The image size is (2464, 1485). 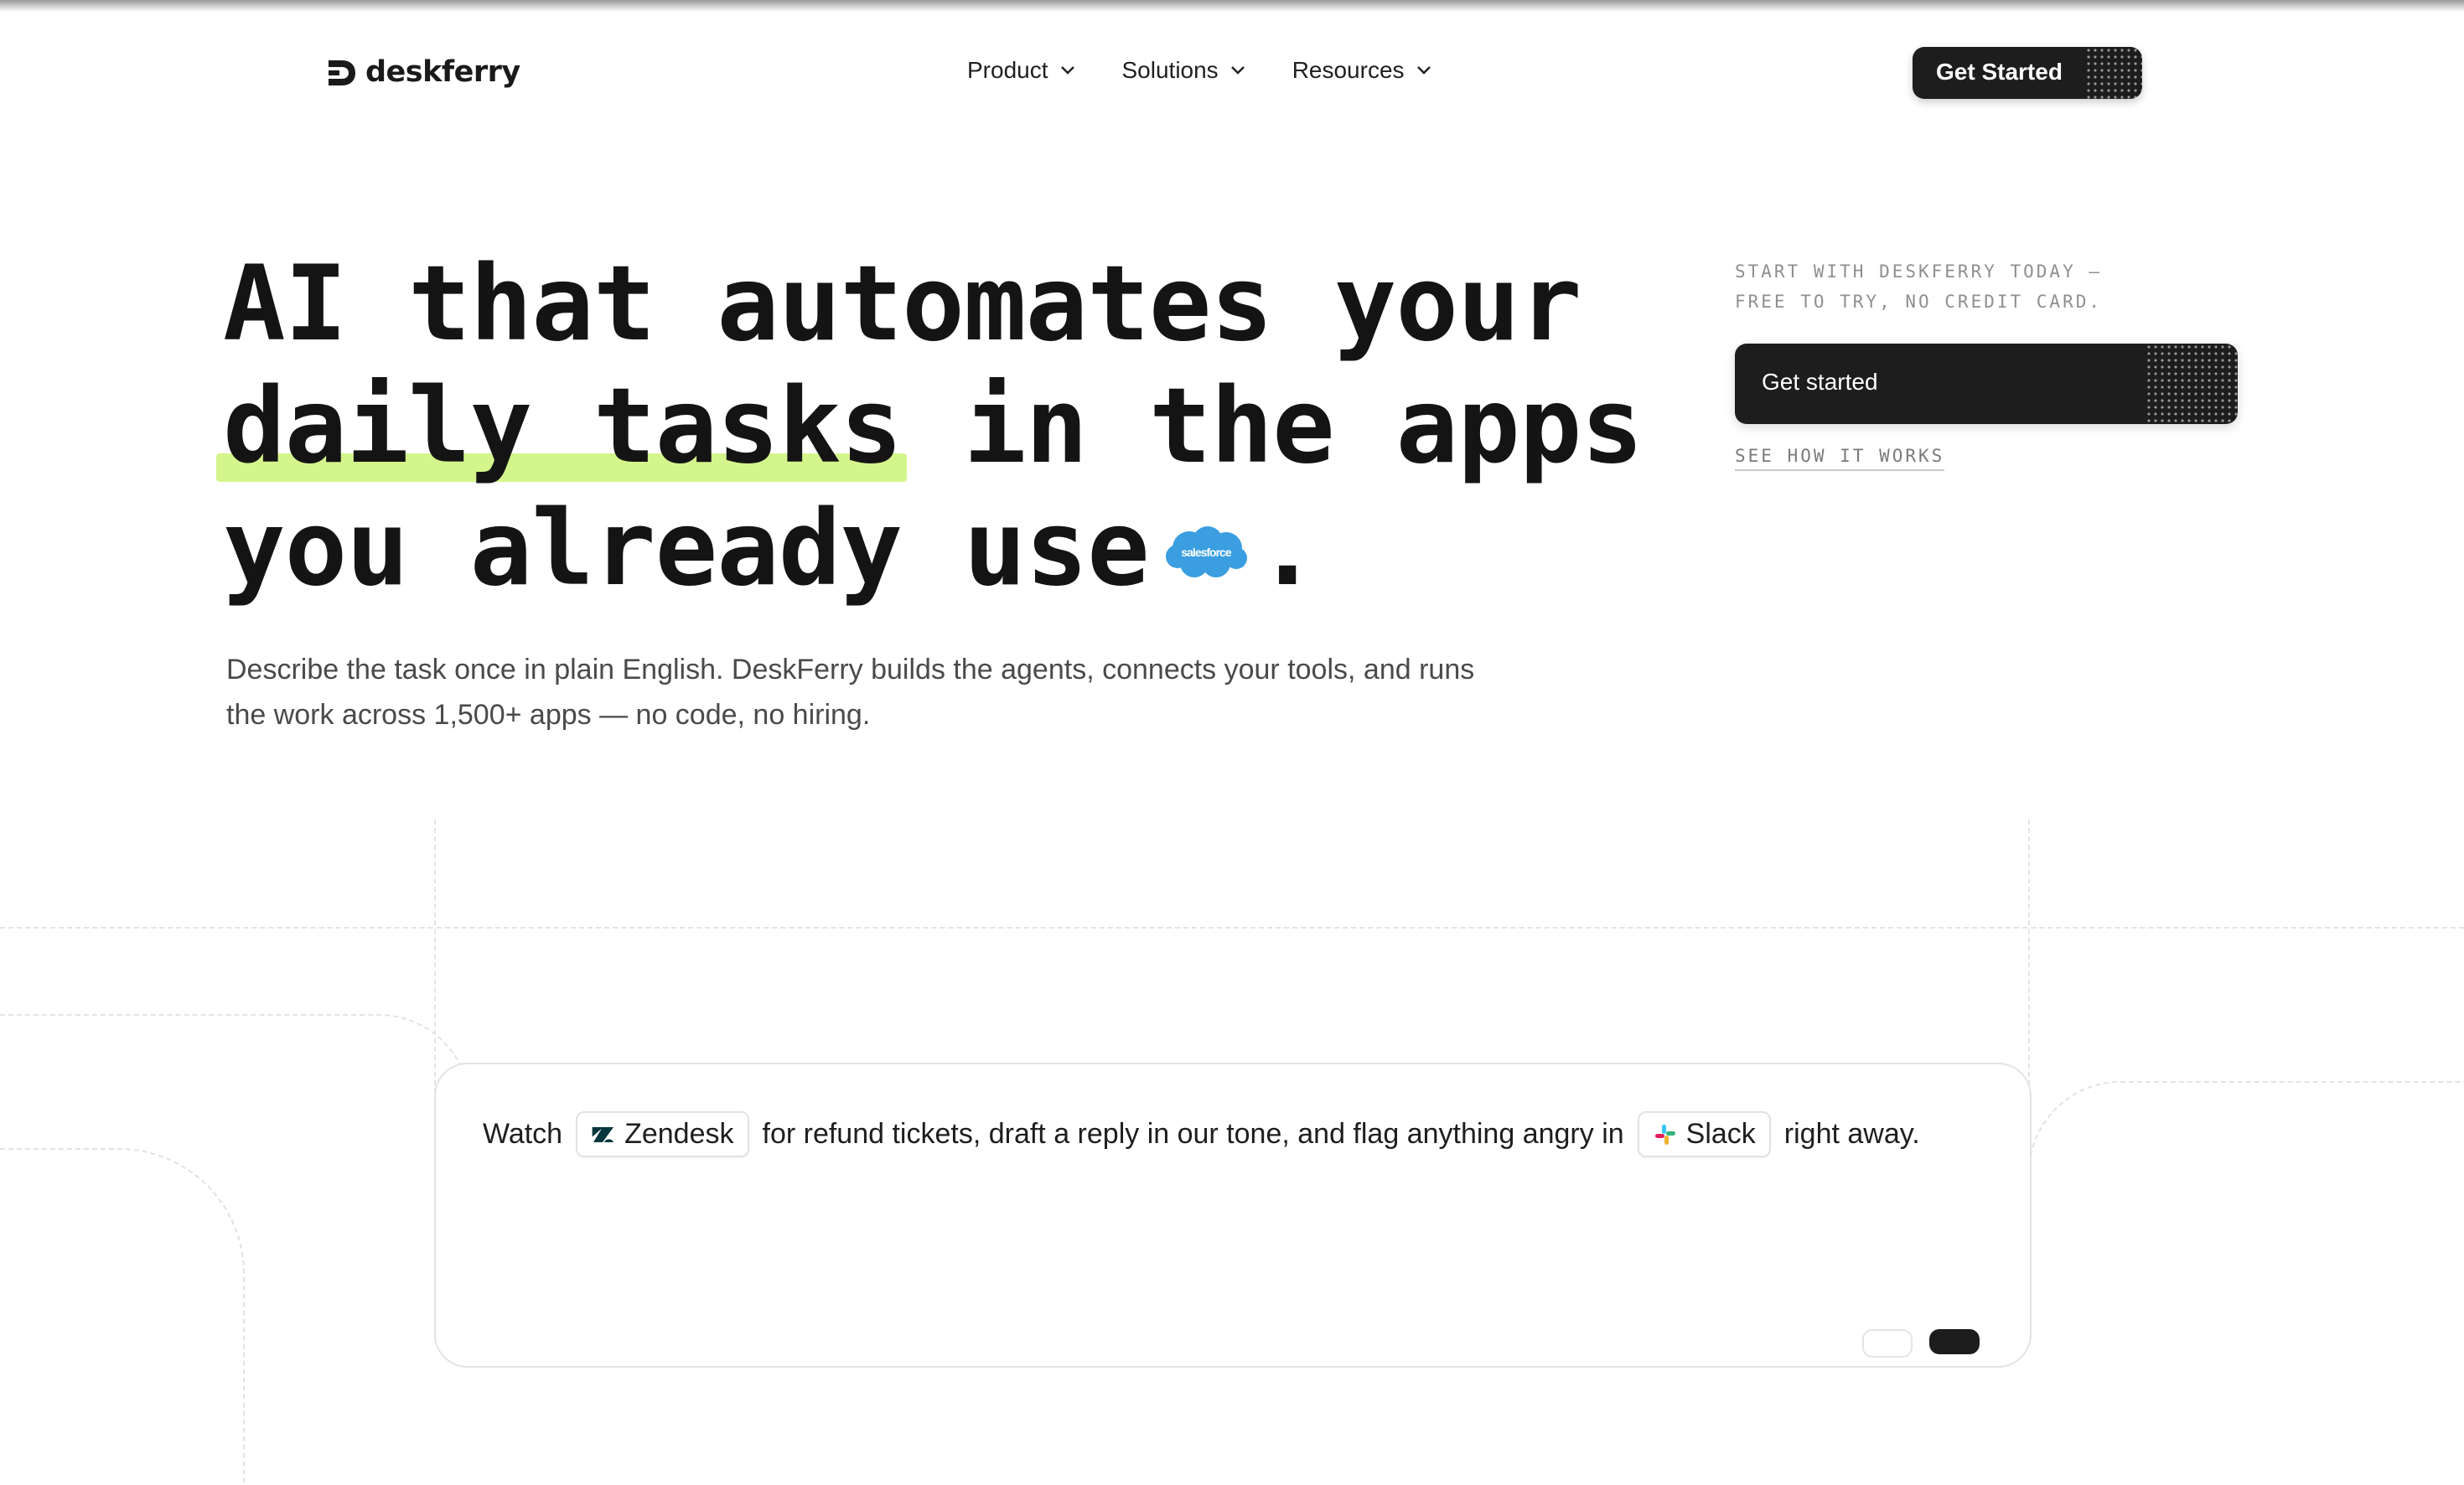 I want to click on slack-chip-label: Slack, so click(x=1720, y=1134).